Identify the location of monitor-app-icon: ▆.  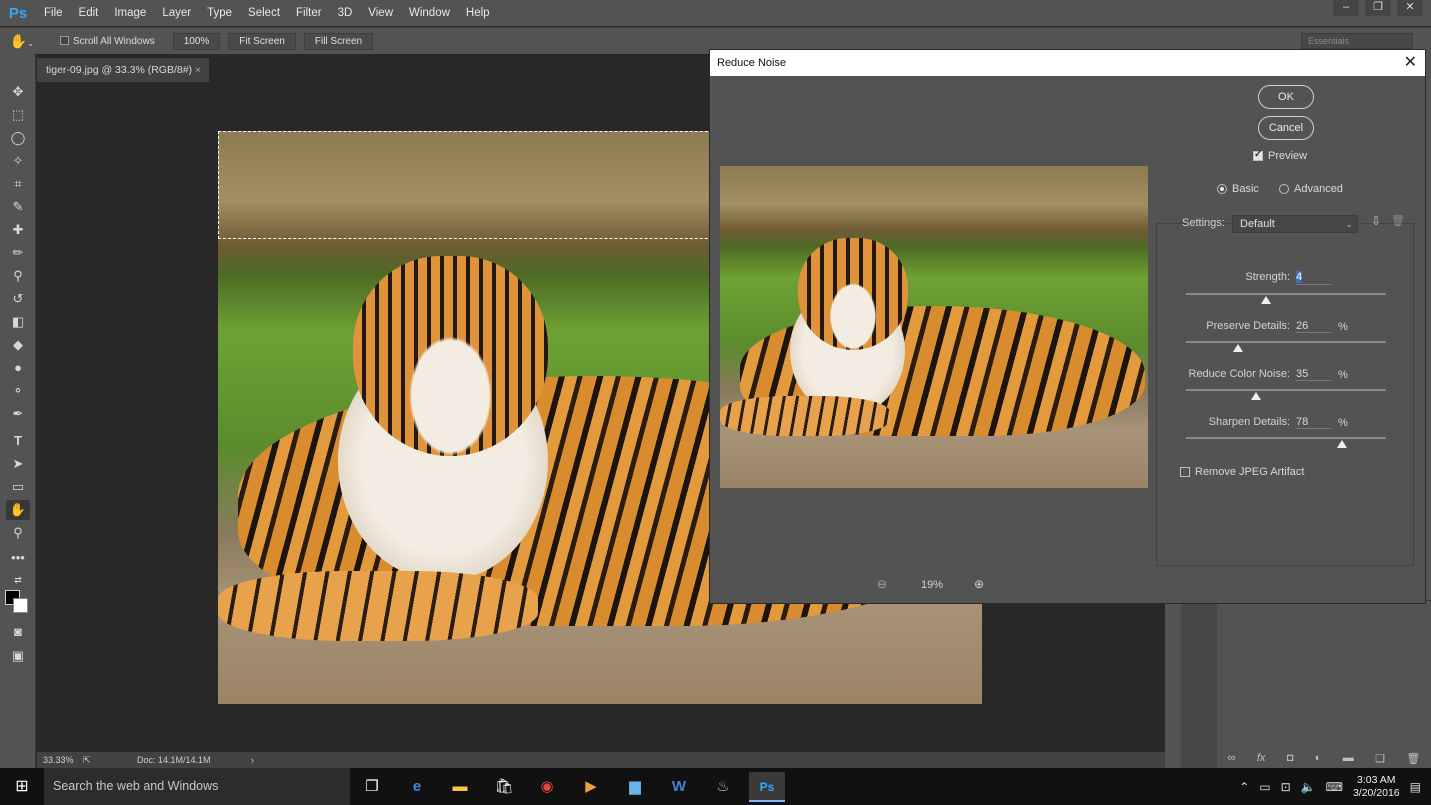
(635, 787).